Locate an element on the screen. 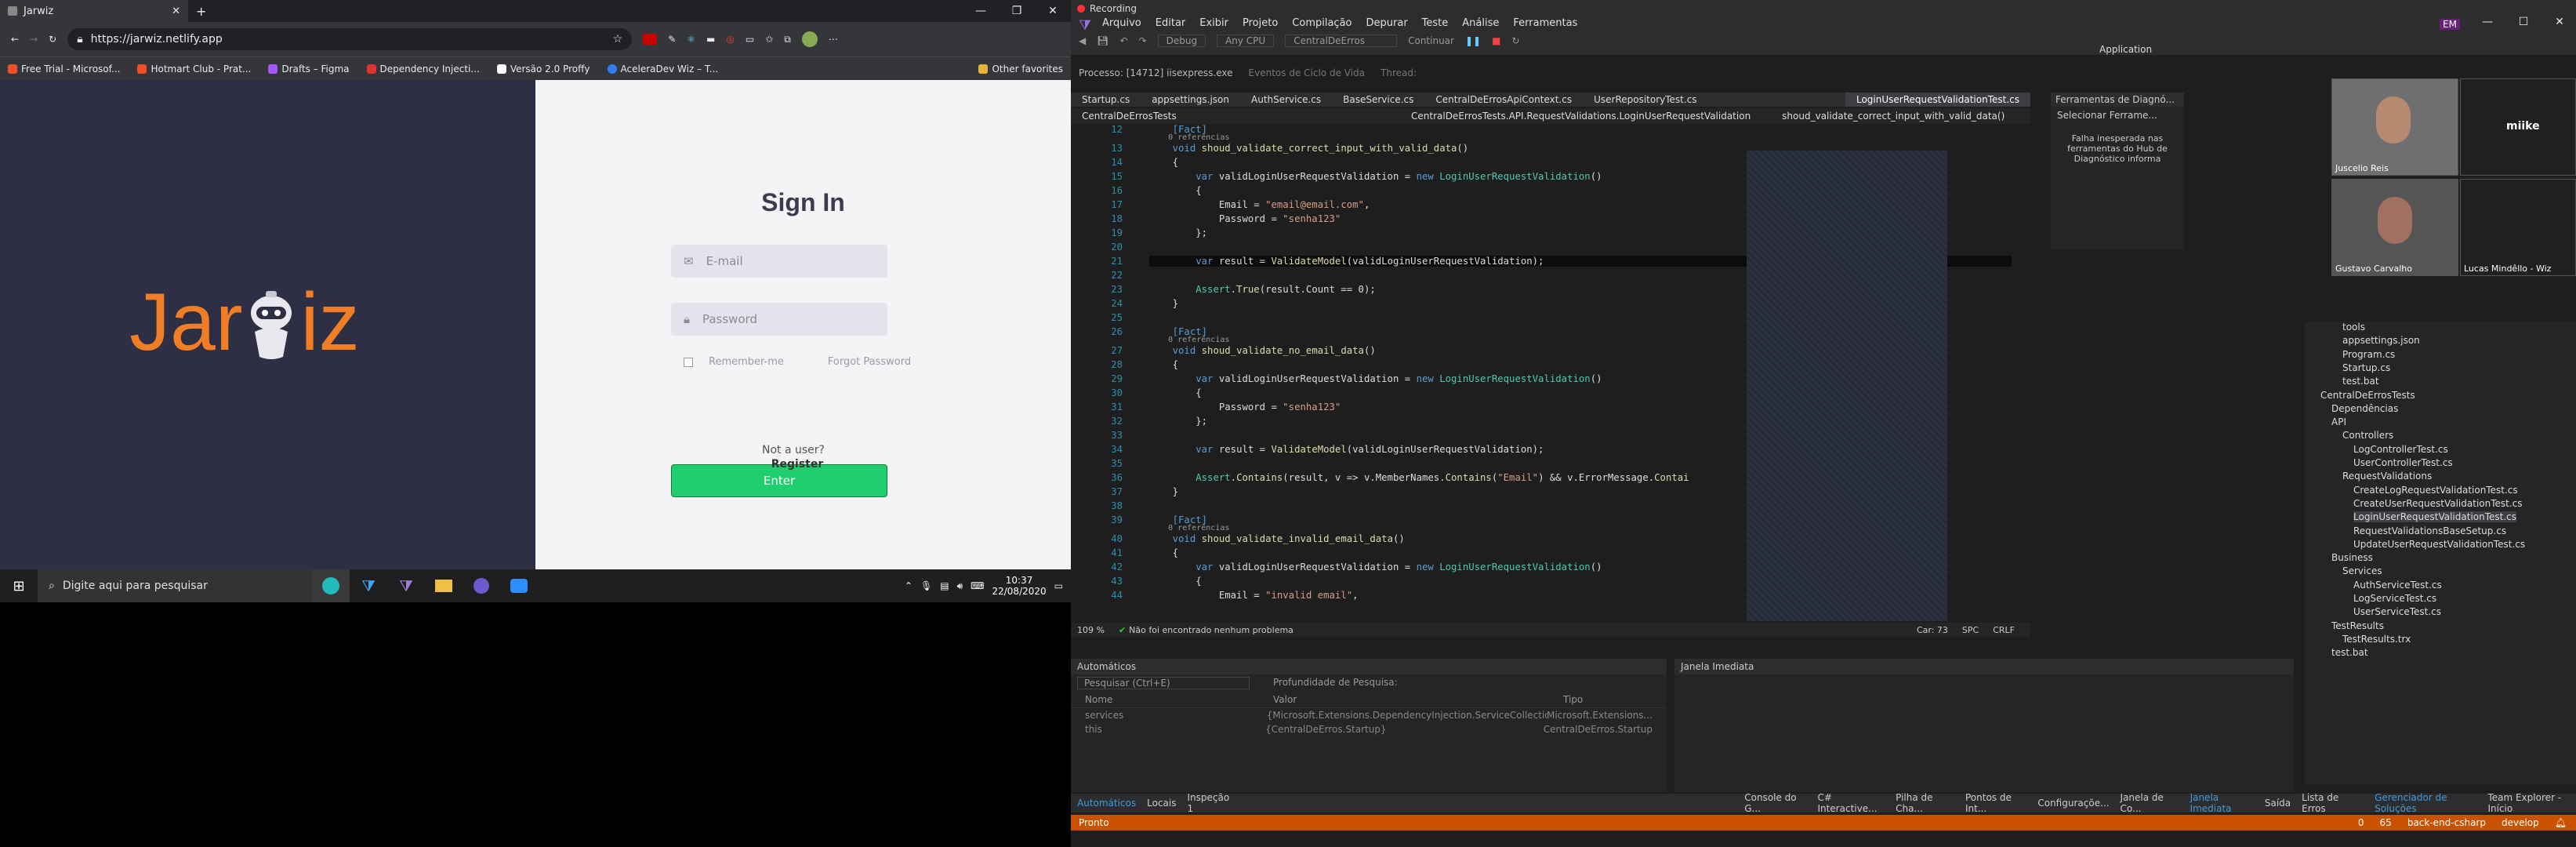  save-icon: 💾︎ is located at coordinates (1103, 40).